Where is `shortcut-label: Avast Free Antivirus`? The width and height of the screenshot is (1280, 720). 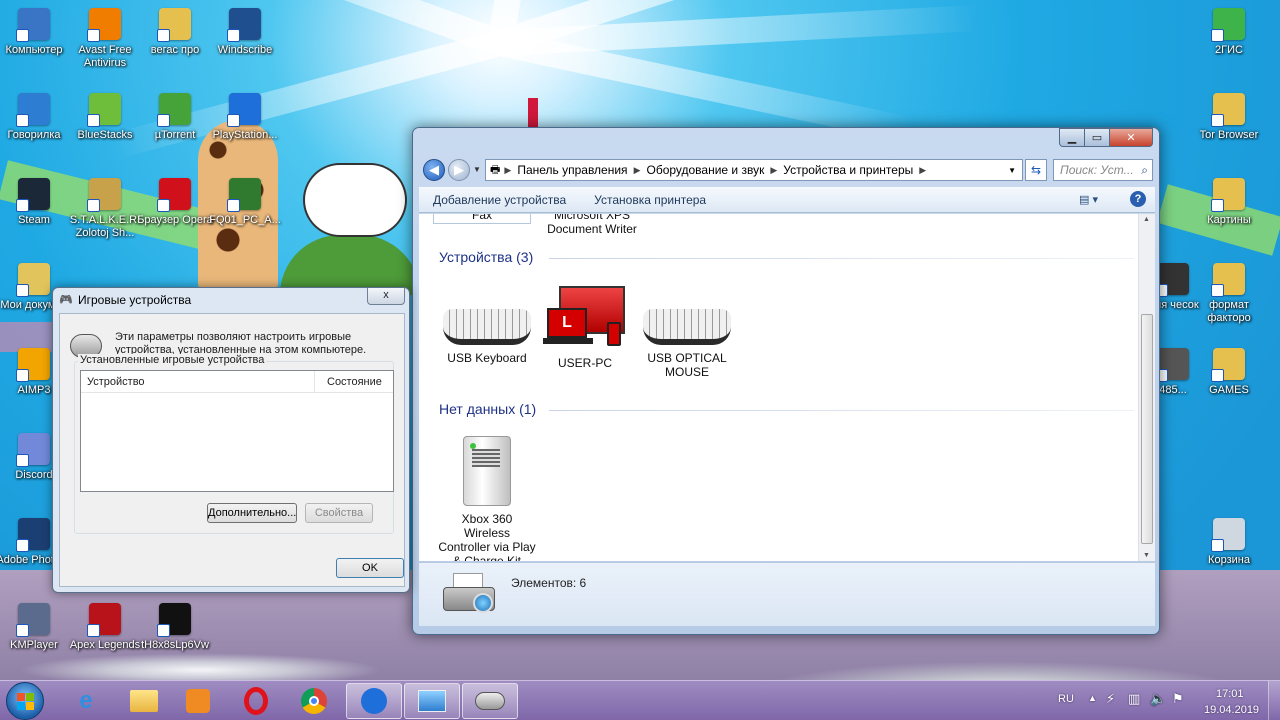 shortcut-label: Avast Free Antivirus is located at coordinates (105, 56).